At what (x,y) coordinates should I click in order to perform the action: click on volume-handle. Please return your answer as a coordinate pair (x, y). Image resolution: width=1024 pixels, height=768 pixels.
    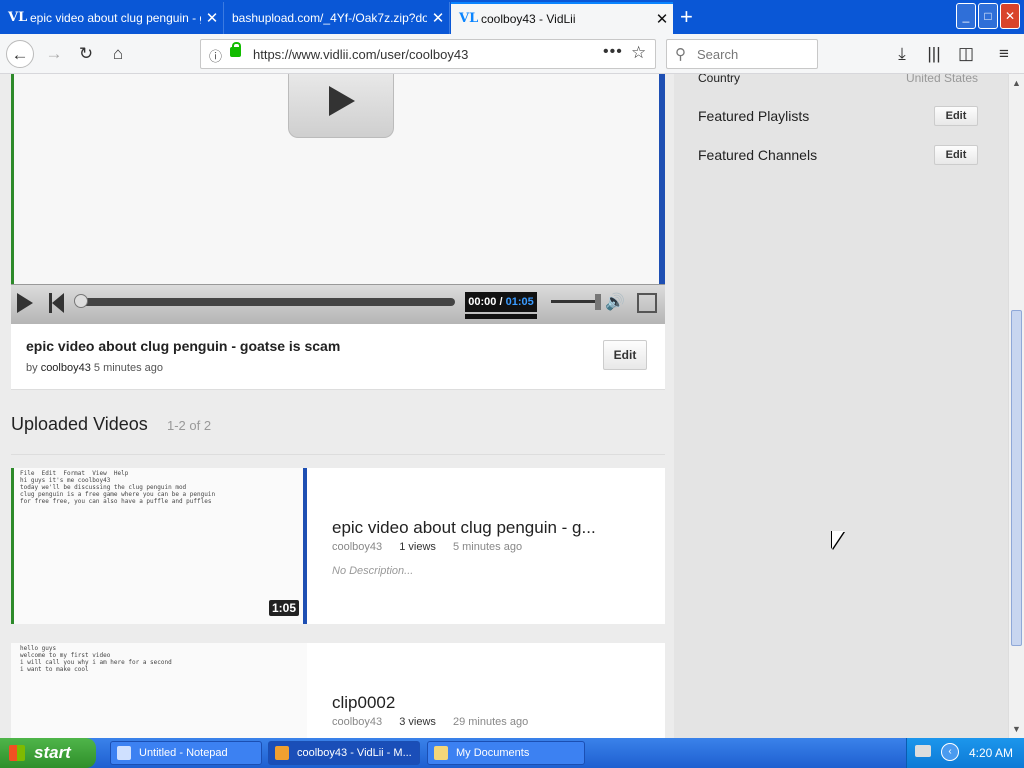
    Looking at the image, I should click on (598, 302).